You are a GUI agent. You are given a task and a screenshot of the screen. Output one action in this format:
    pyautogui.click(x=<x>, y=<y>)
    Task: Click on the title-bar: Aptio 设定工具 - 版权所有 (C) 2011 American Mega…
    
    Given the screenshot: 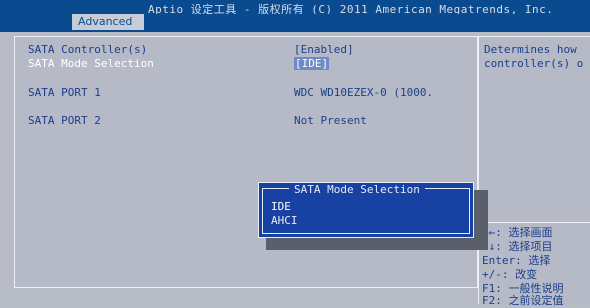 What is the action you would take?
    pyautogui.click(x=295, y=8)
    